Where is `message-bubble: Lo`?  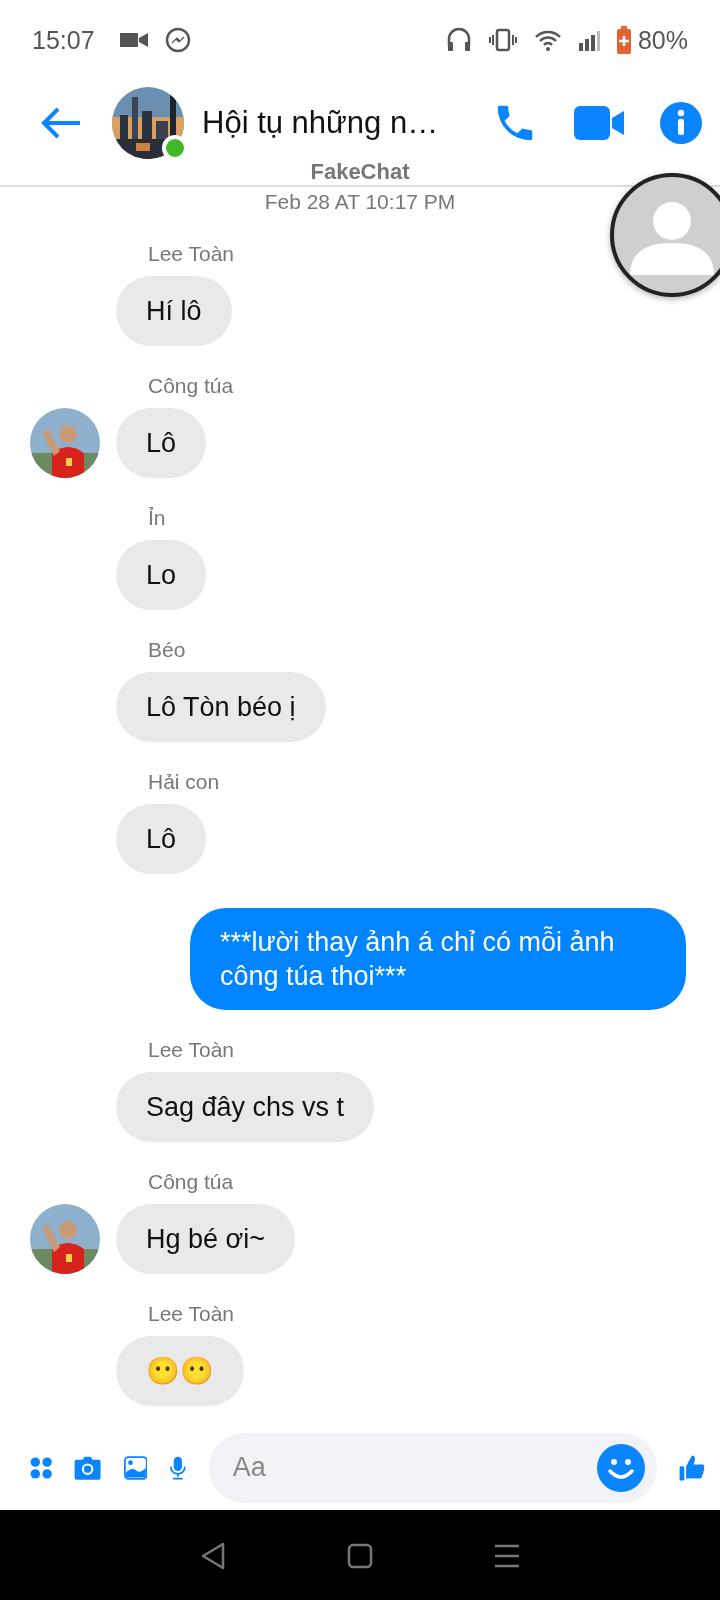
message-bubble: Lo is located at coordinates (161, 575).